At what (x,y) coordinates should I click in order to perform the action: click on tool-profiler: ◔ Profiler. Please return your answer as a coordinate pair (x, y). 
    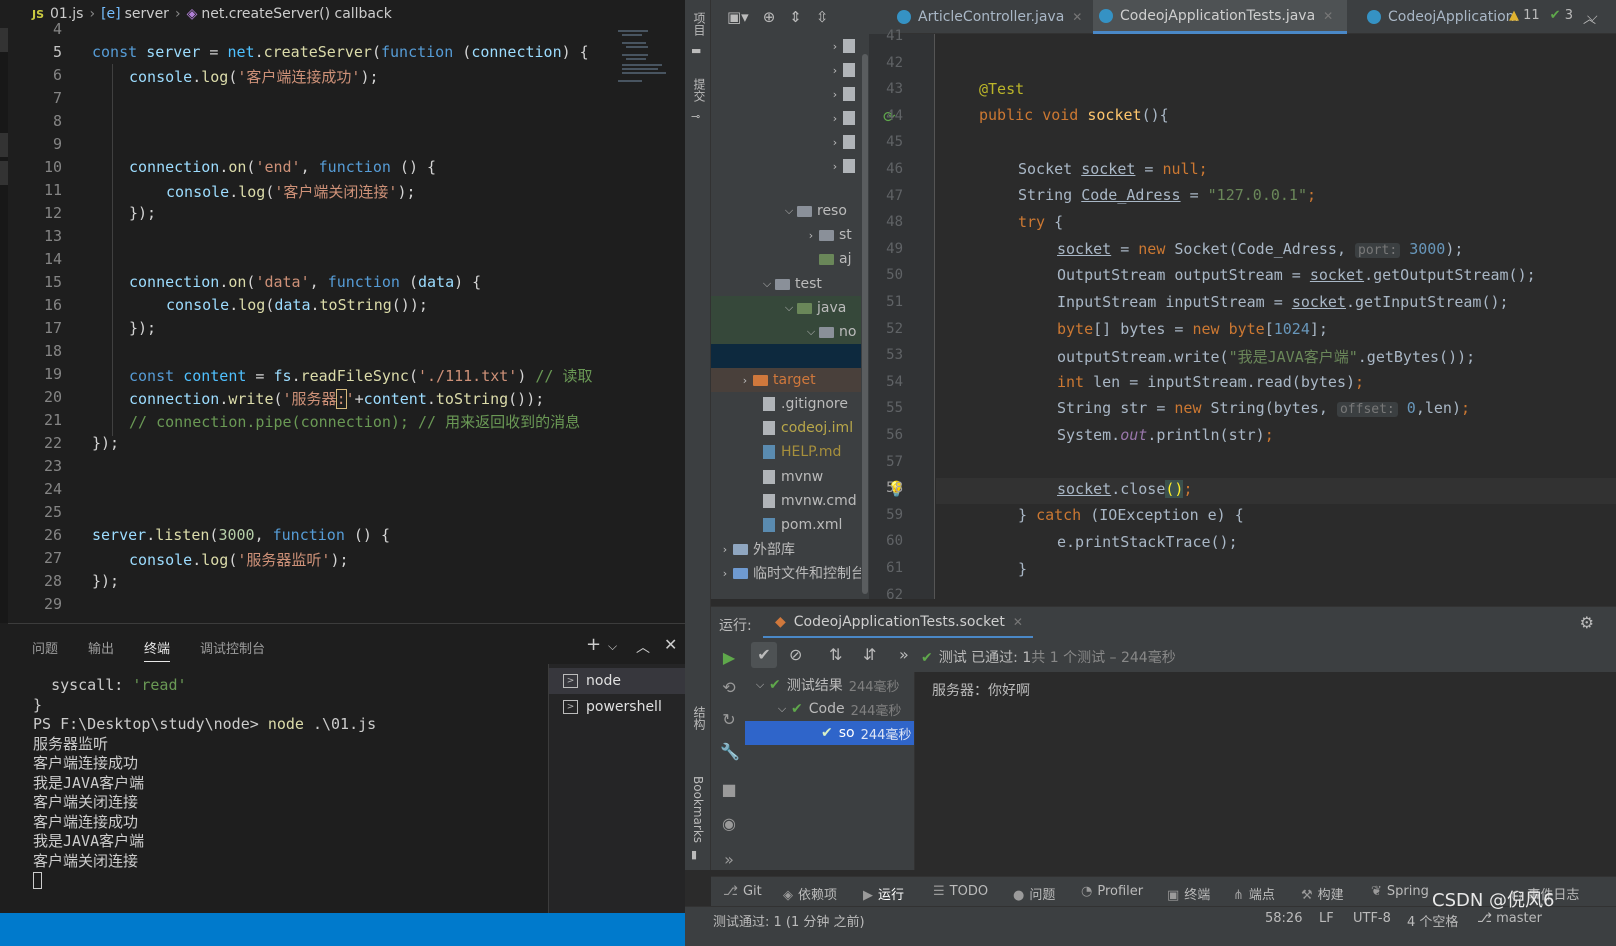
    Looking at the image, I should click on (1112, 891).